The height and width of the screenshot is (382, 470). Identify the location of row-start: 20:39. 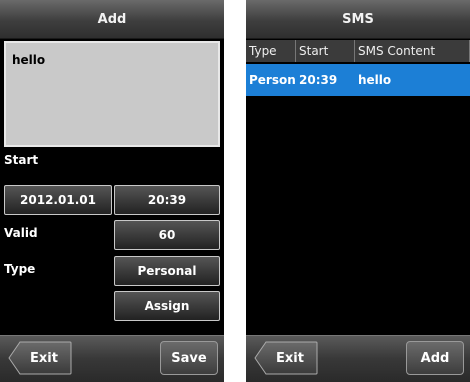
(318, 80).